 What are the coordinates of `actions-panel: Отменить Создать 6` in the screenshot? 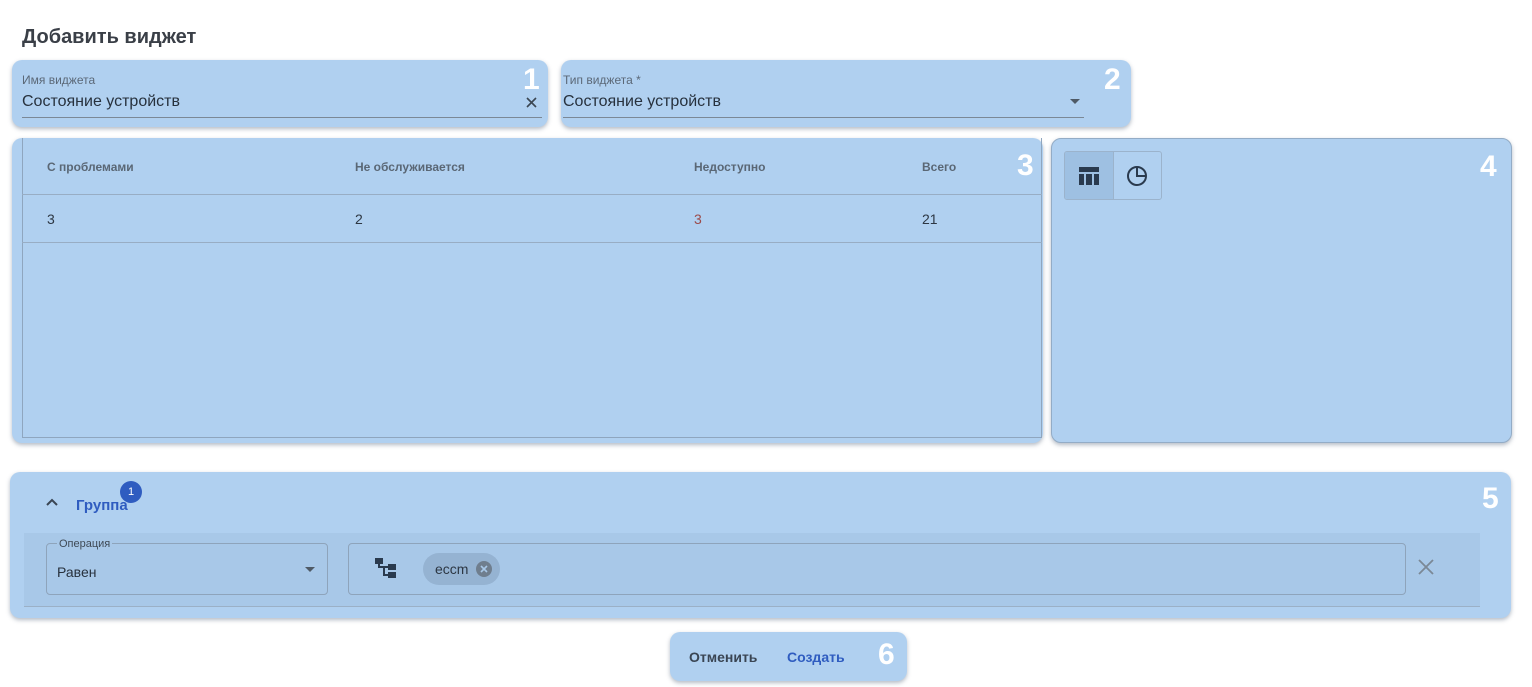 It's located at (788, 656).